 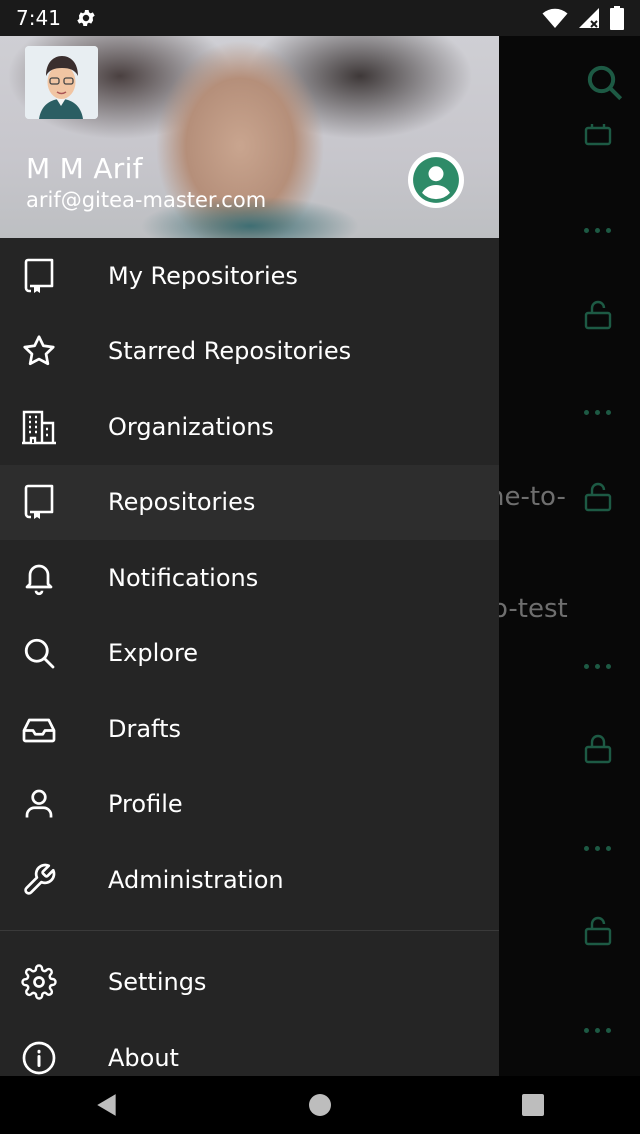 What do you see at coordinates (196, 879) in the screenshot?
I see `menu-label: Administration` at bounding box center [196, 879].